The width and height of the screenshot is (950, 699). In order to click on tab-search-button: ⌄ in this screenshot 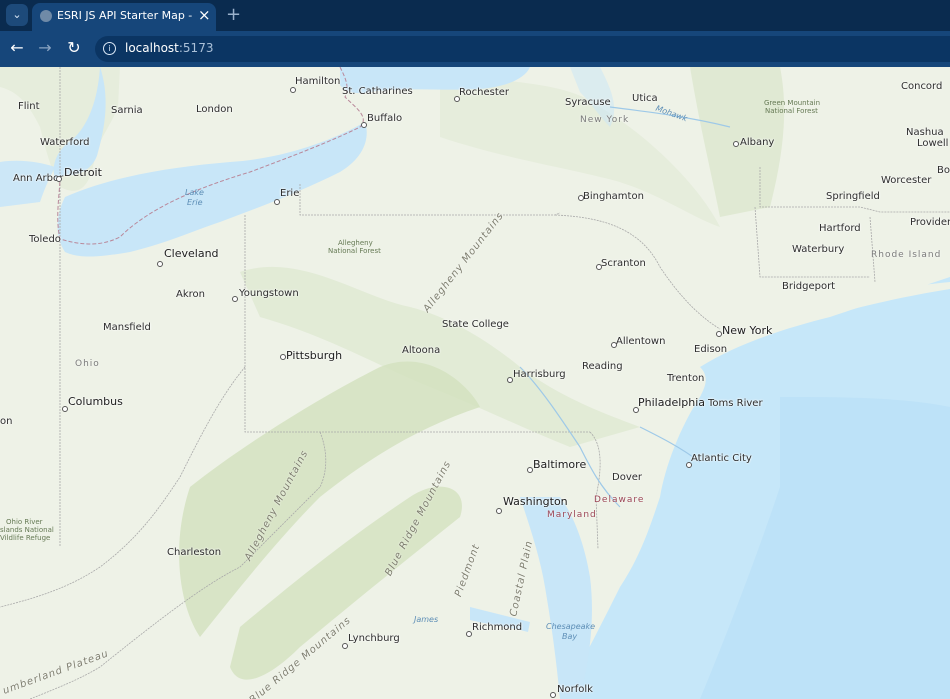, I will do `click(17, 15)`.